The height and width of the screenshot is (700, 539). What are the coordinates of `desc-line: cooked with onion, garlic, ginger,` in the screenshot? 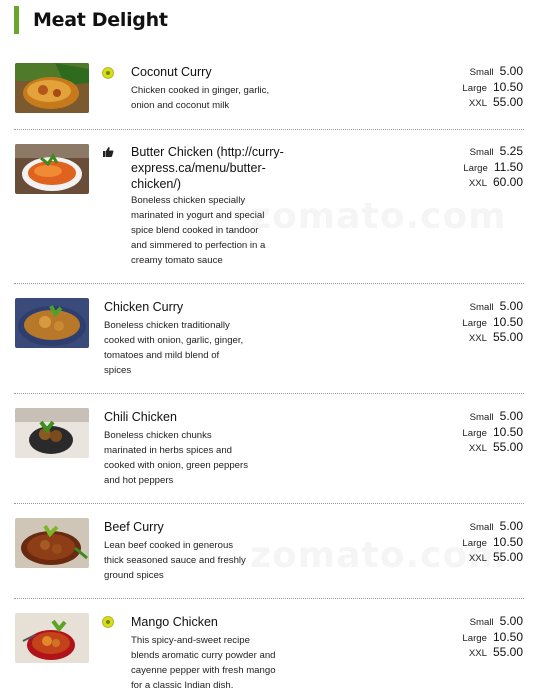 It's located at (174, 340).